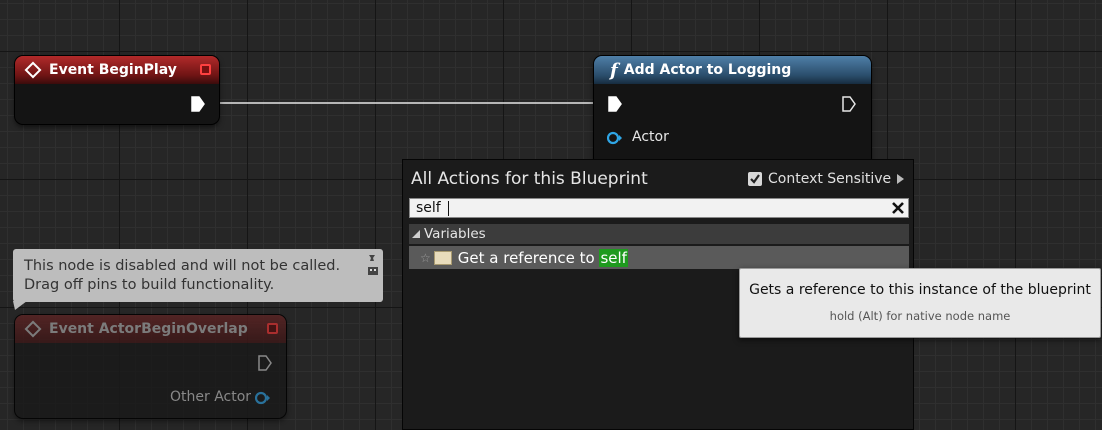 Image resolution: width=1102 pixels, height=430 pixels. What do you see at coordinates (901, 179) in the screenshot?
I see `chevron-right-icon` at bounding box center [901, 179].